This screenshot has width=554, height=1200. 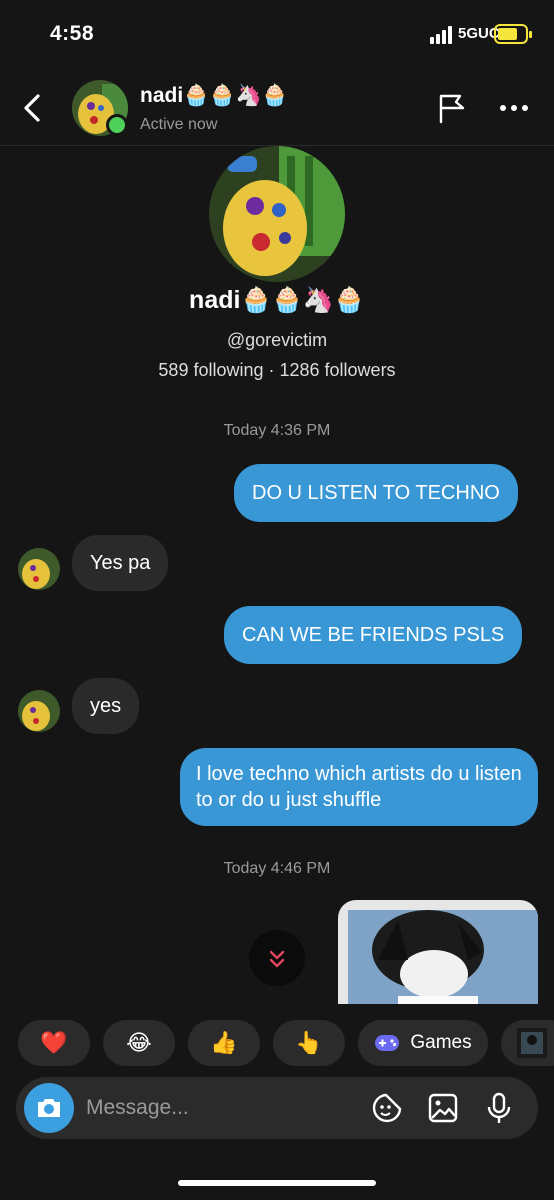 What do you see at coordinates (106, 706) in the screenshot?
I see `incoming-message: yes` at bounding box center [106, 706].